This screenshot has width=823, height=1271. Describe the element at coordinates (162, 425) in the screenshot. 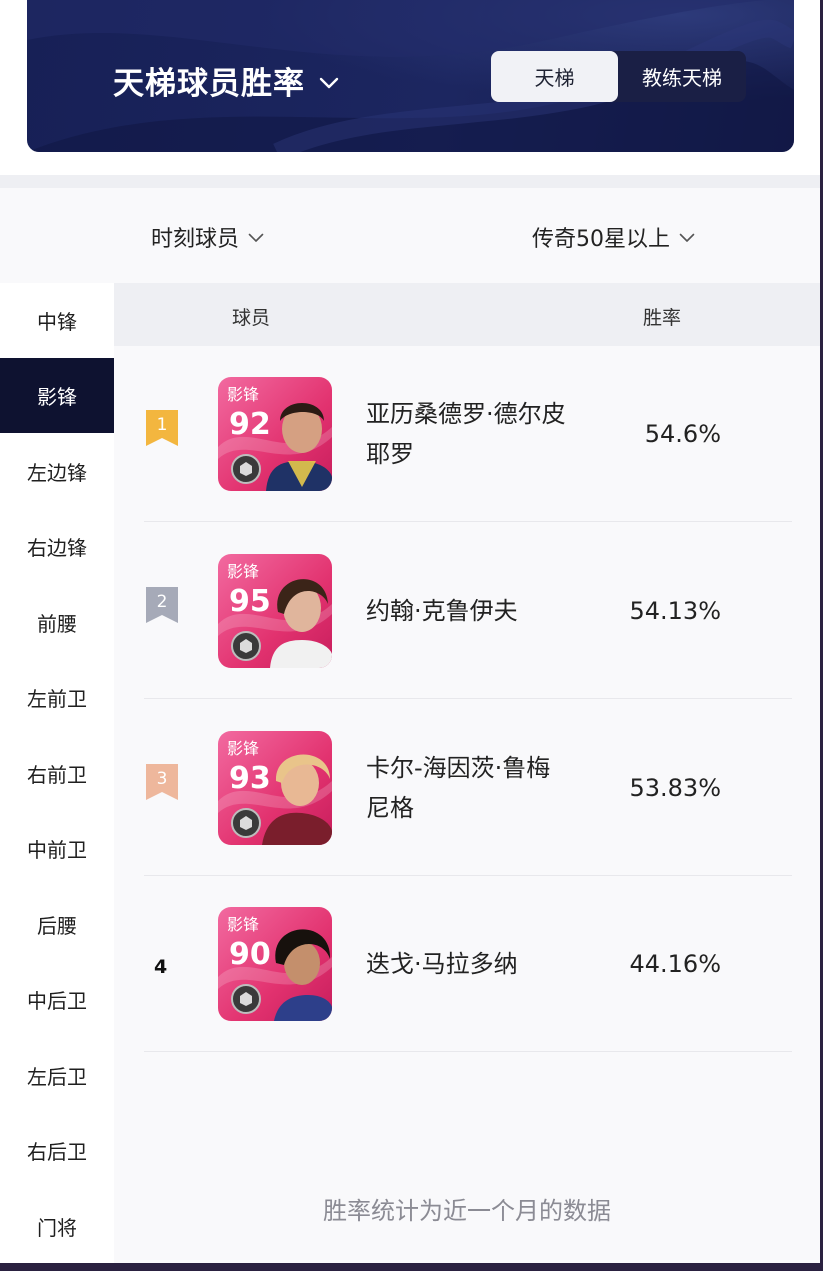

I see `rank-number: 1` at that location.